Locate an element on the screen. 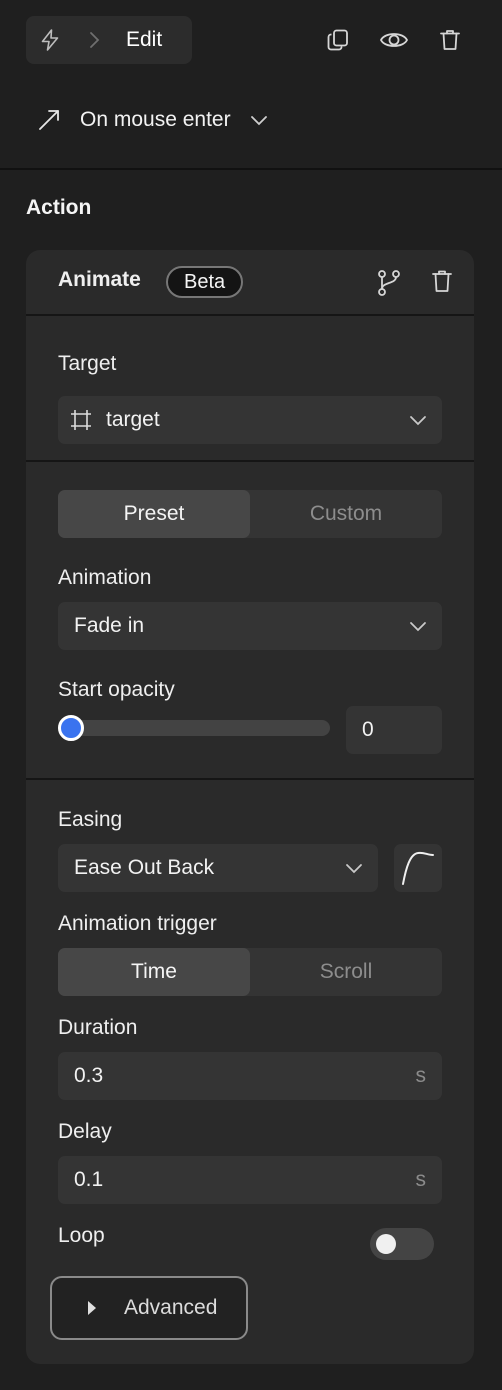 The width and height of the screenshot is (502, 1390). delay-value: 0.1 is located at coordinates (89, 1179).